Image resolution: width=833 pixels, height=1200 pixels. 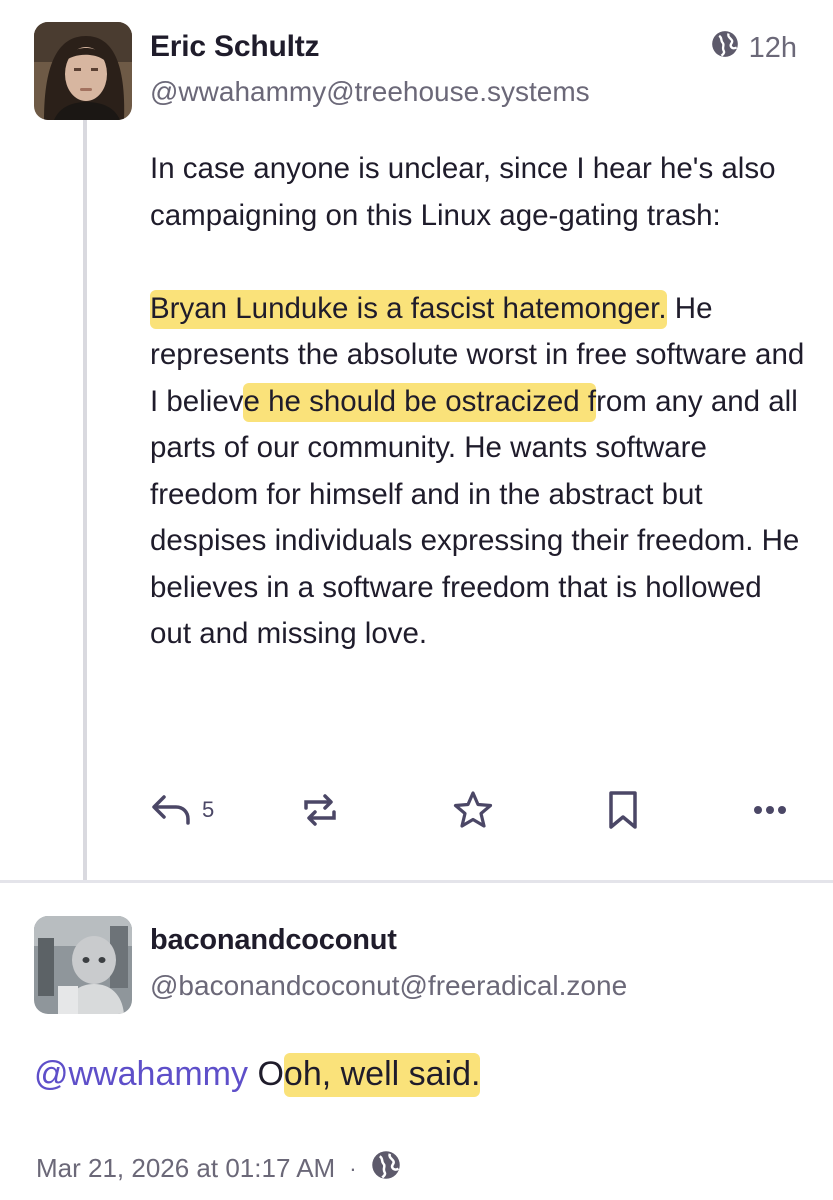 What do you see at coordinates (235, 47) in the screenshot?
I see `author-display-name: Eric Schultz` at bounding box center [235, 47].